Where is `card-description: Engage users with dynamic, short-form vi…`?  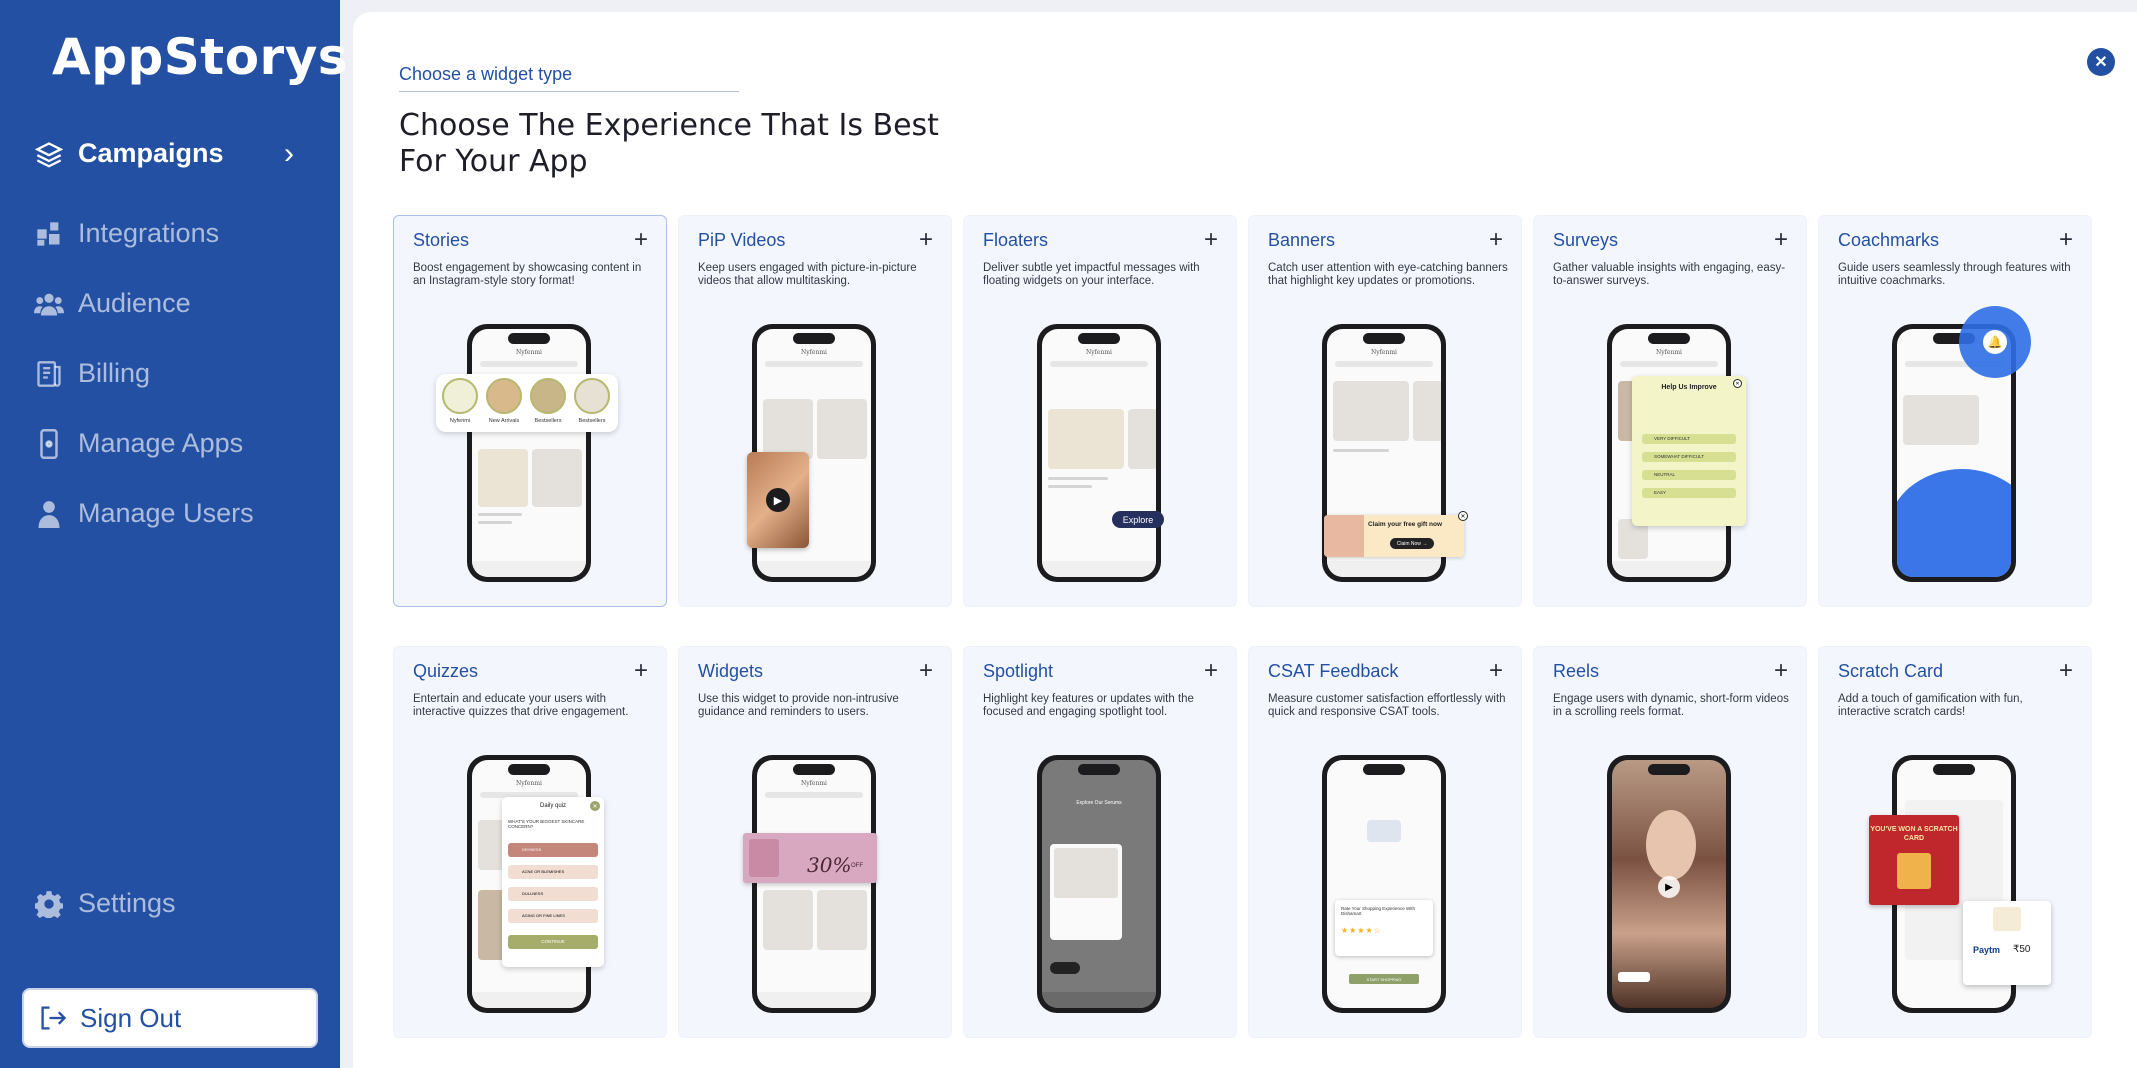 card-description: Engage users with dynamic, short-form vi… is located at coordinates (1671, 705).